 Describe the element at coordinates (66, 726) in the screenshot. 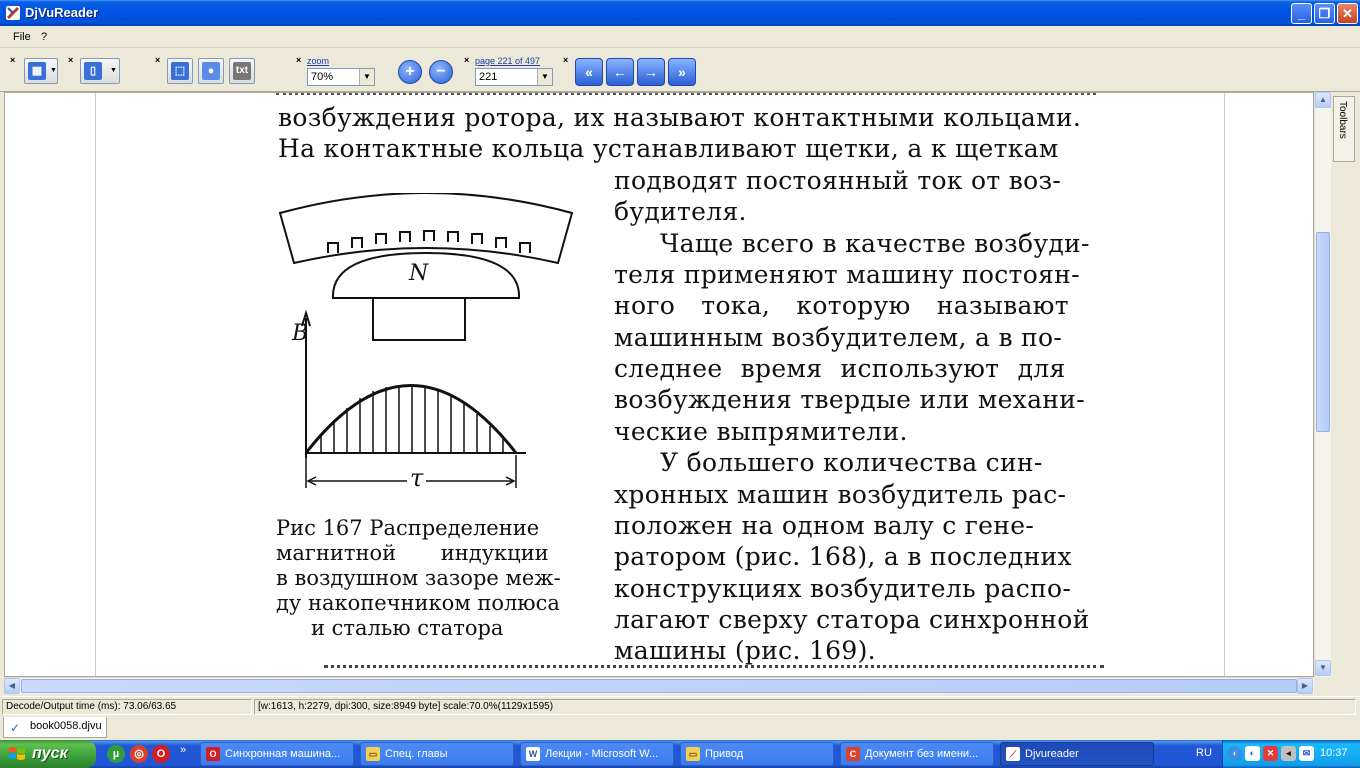

I see `document-tab-label: book0058.djvu` at that location.